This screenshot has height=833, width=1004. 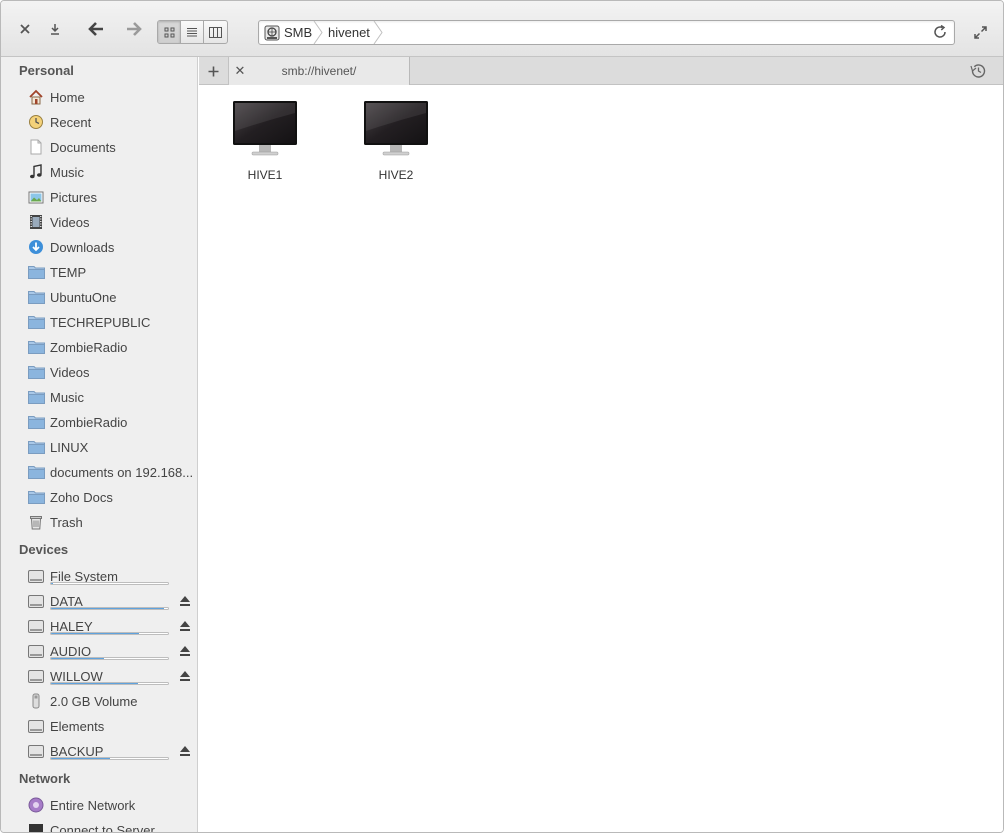 I want to click on home-icon, so click(x=36, y=97).